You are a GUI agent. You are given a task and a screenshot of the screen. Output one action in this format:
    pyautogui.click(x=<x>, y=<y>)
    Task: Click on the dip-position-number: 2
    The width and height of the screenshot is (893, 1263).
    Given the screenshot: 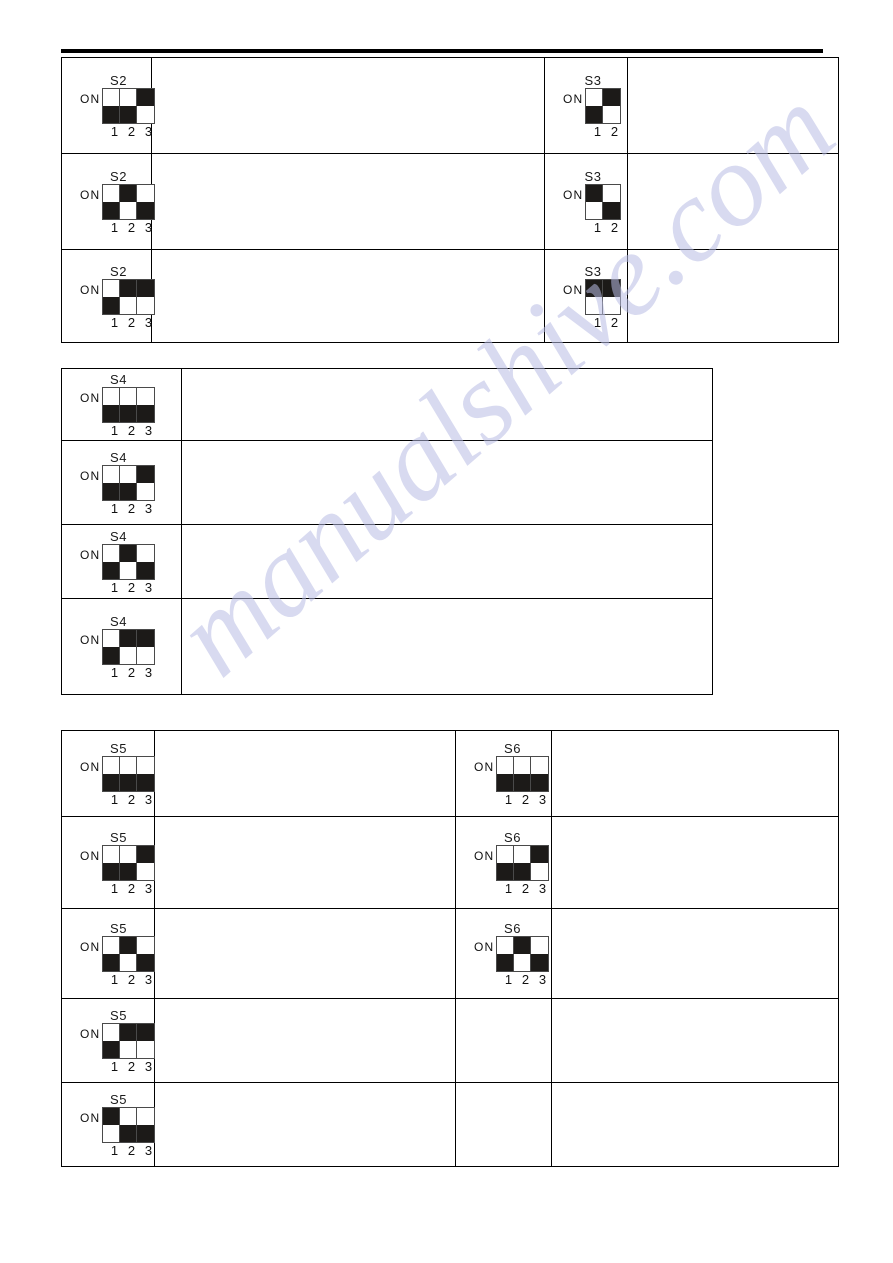 What is the action you would take?
    pyautogui.click(x=131, y=508)
    